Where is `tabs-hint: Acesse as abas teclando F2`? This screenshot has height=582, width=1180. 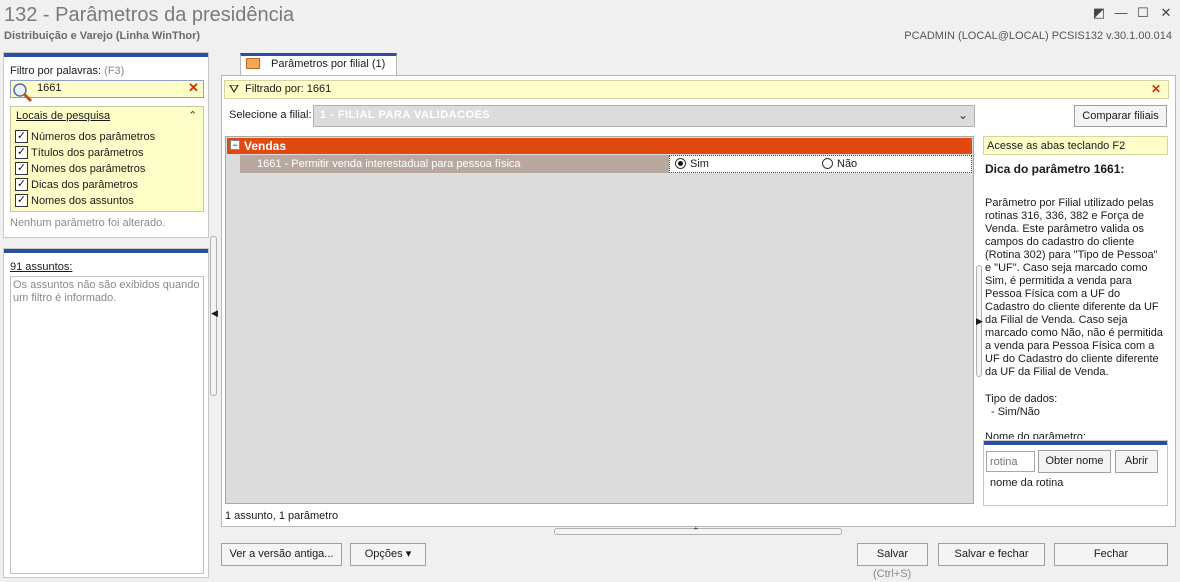
tabs-hint: Acesse as abas teclando F2 is located at coordinates (1075, 145).